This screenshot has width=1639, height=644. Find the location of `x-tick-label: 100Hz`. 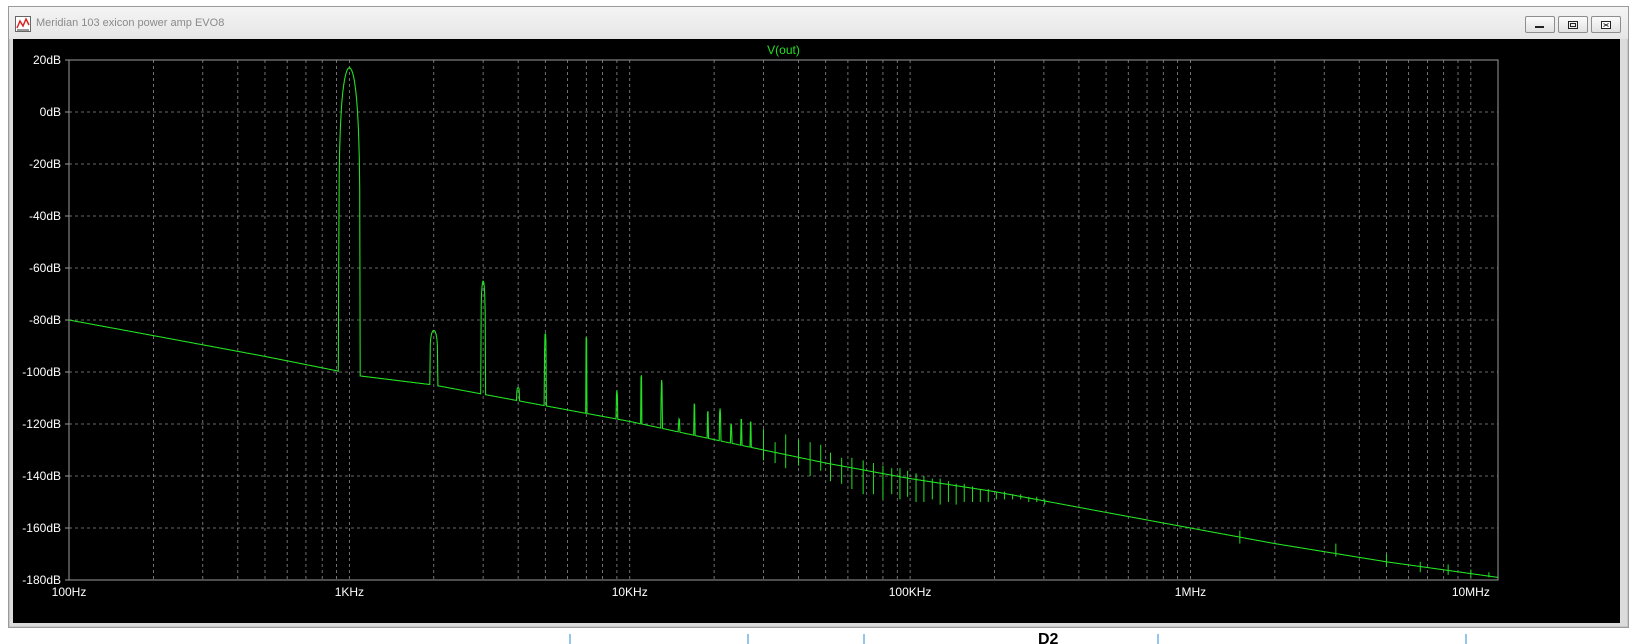

x-tick-label: 100Hz is located at coordinates (69, 592).